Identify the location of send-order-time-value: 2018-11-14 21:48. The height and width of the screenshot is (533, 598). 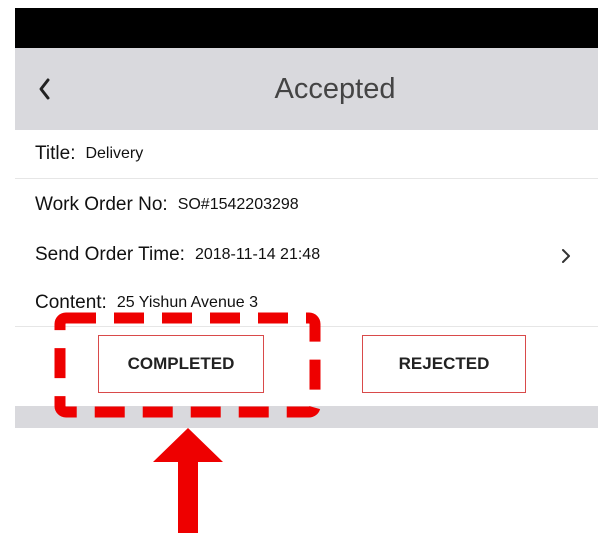
(257, 254).